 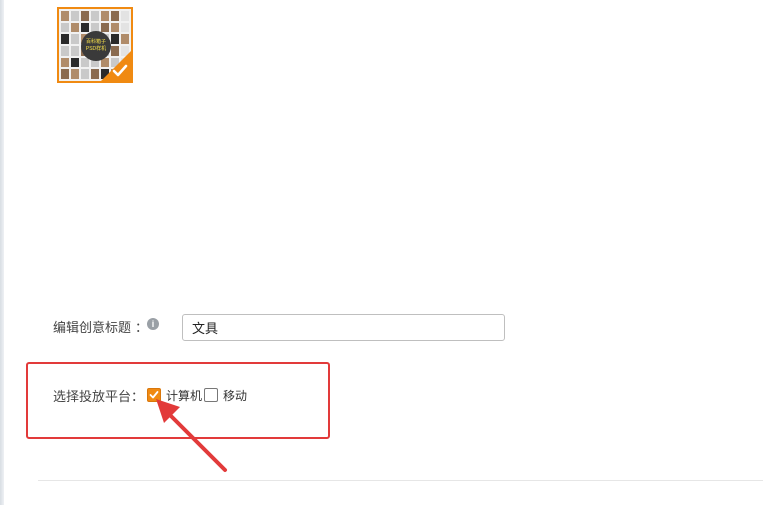 I want to click on annotation-arrow-icon, so click(x=191, y=435).